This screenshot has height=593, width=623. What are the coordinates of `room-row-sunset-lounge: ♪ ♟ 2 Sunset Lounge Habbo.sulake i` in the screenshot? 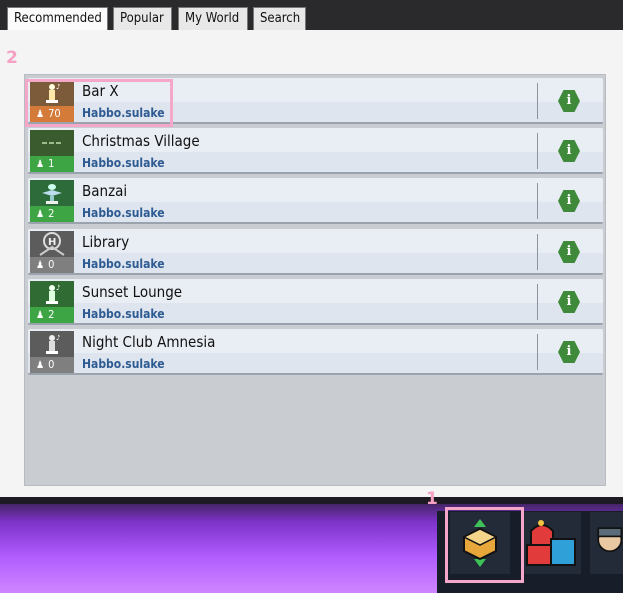 It's located at (315, 302).